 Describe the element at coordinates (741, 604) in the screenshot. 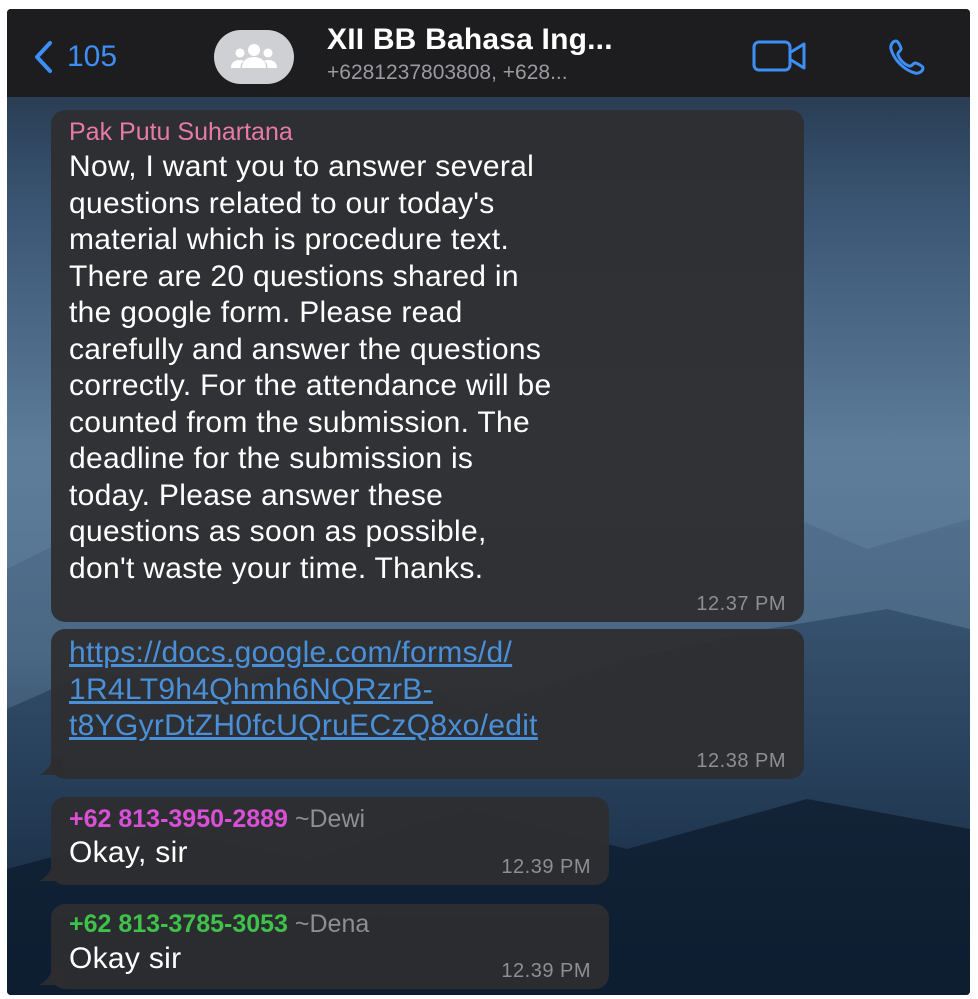

I see `message-time: 12.37 PM` at that location.